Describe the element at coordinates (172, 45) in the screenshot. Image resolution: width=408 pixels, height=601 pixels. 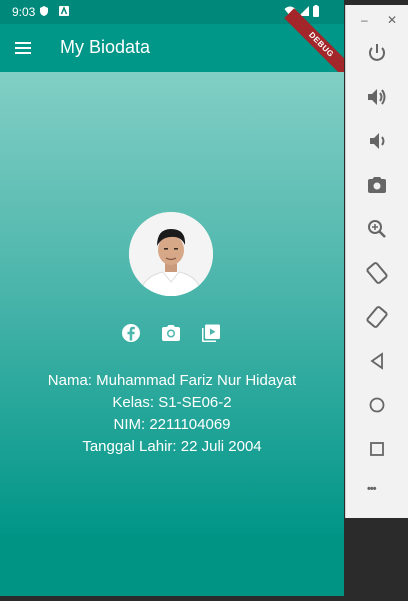
I see `app-bar: My Biodata DEBUG` at that location.